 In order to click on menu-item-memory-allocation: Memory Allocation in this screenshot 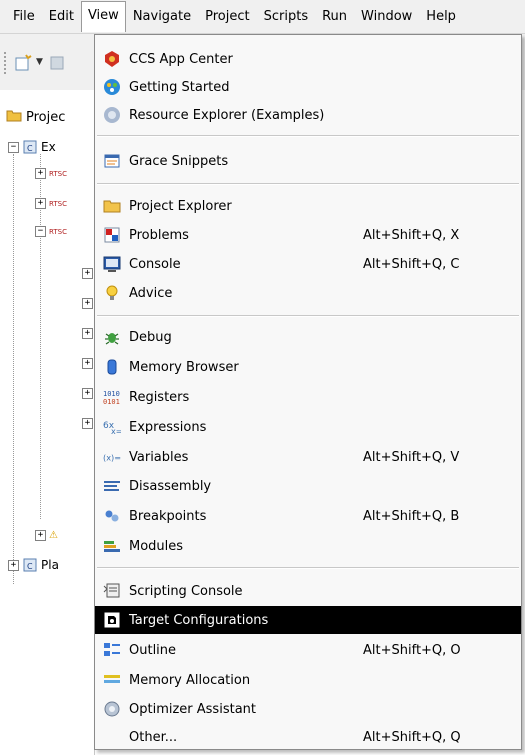, I will do `click(308, 680)`.